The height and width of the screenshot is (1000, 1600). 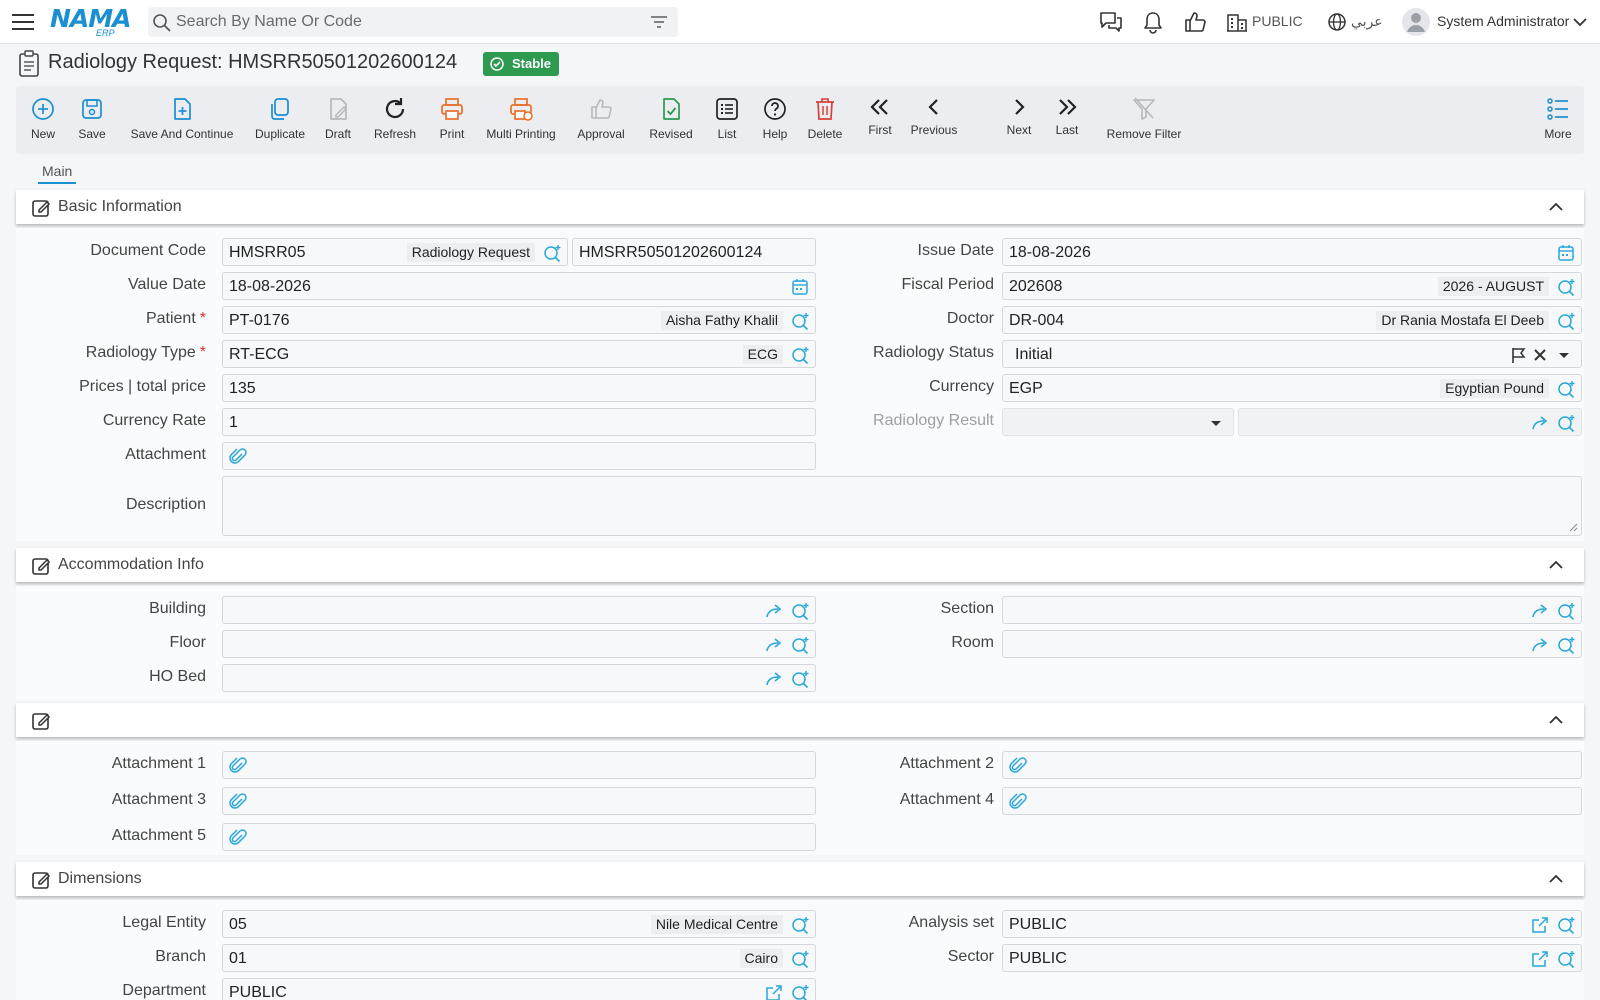 What do you see at coordinates (1144, 120) in the screenshot?
I see `remove-filter-button: Remove Filter` at bounding box center [1144, 120].